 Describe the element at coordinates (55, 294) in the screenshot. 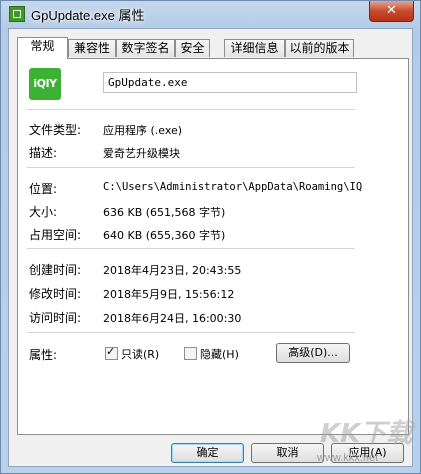

I see `modified-label: 修改时间:` at that location.